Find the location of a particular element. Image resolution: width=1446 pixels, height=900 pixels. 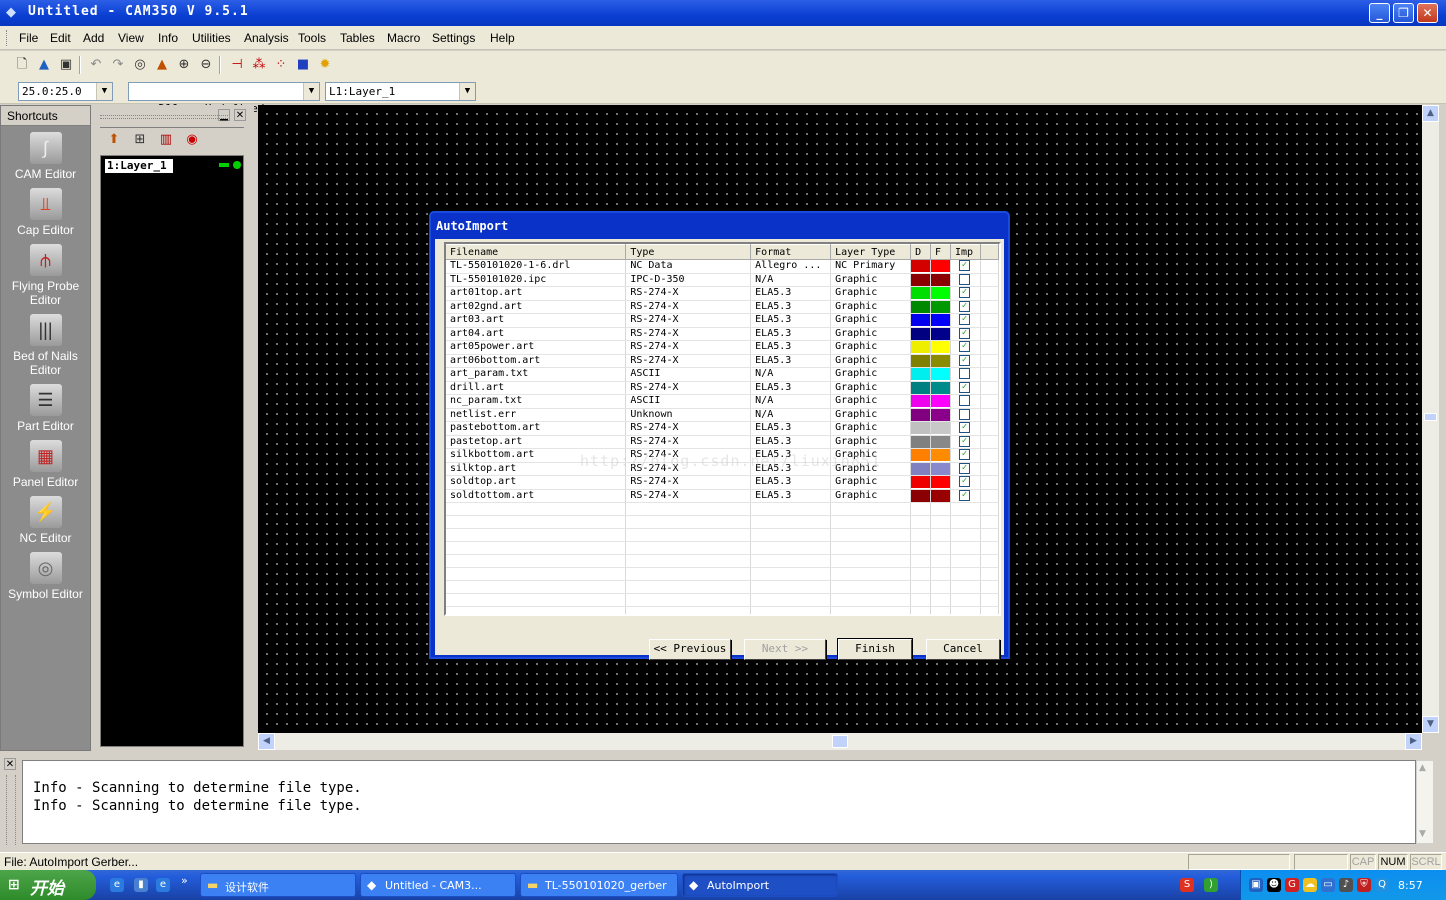

filename-cell: art06bottom.art is located at coordinates (536, 361).